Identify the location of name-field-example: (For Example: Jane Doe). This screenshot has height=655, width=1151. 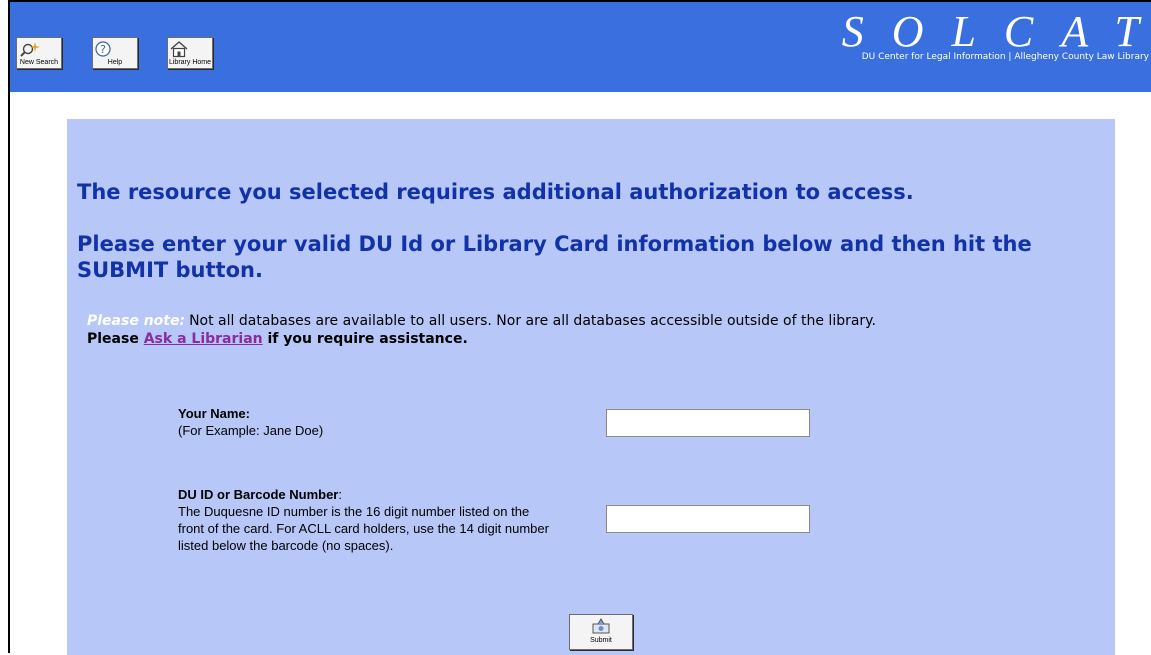
(251, 430).